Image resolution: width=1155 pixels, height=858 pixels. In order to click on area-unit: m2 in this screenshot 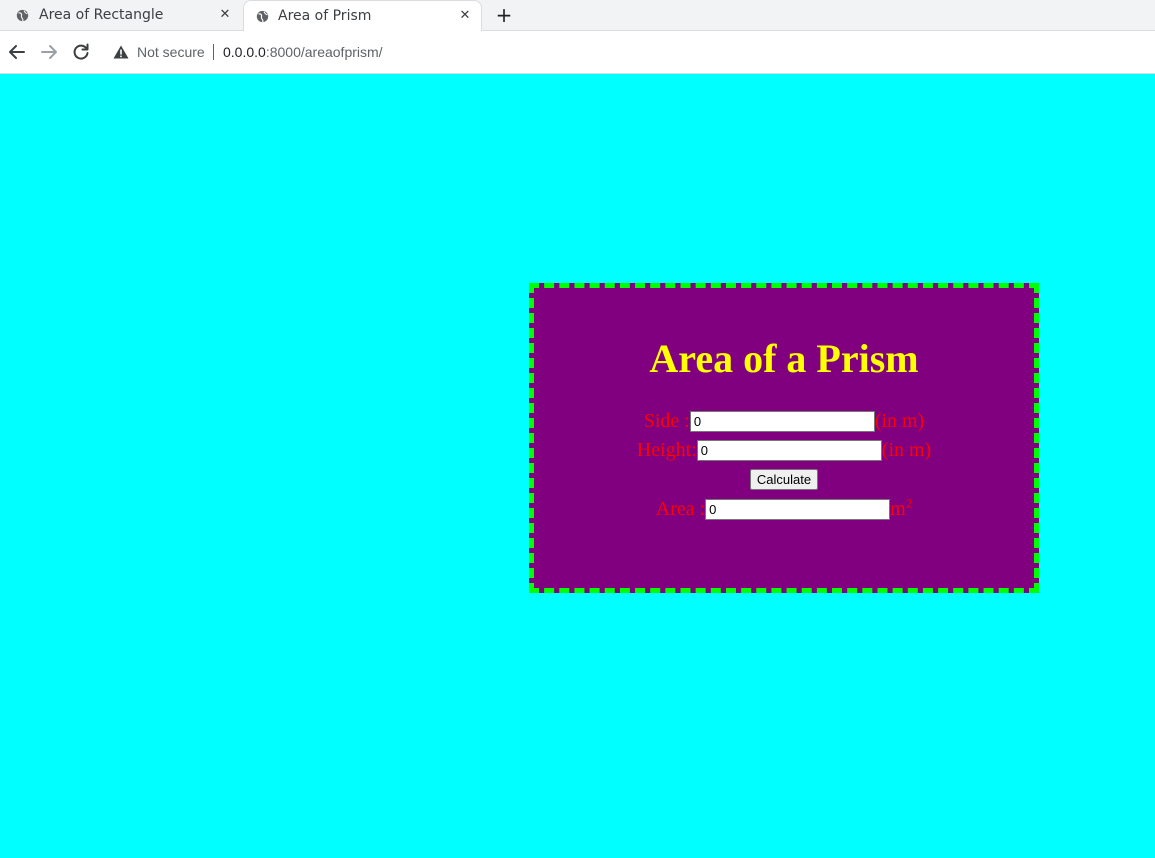, I will do `click(901, 507)`.